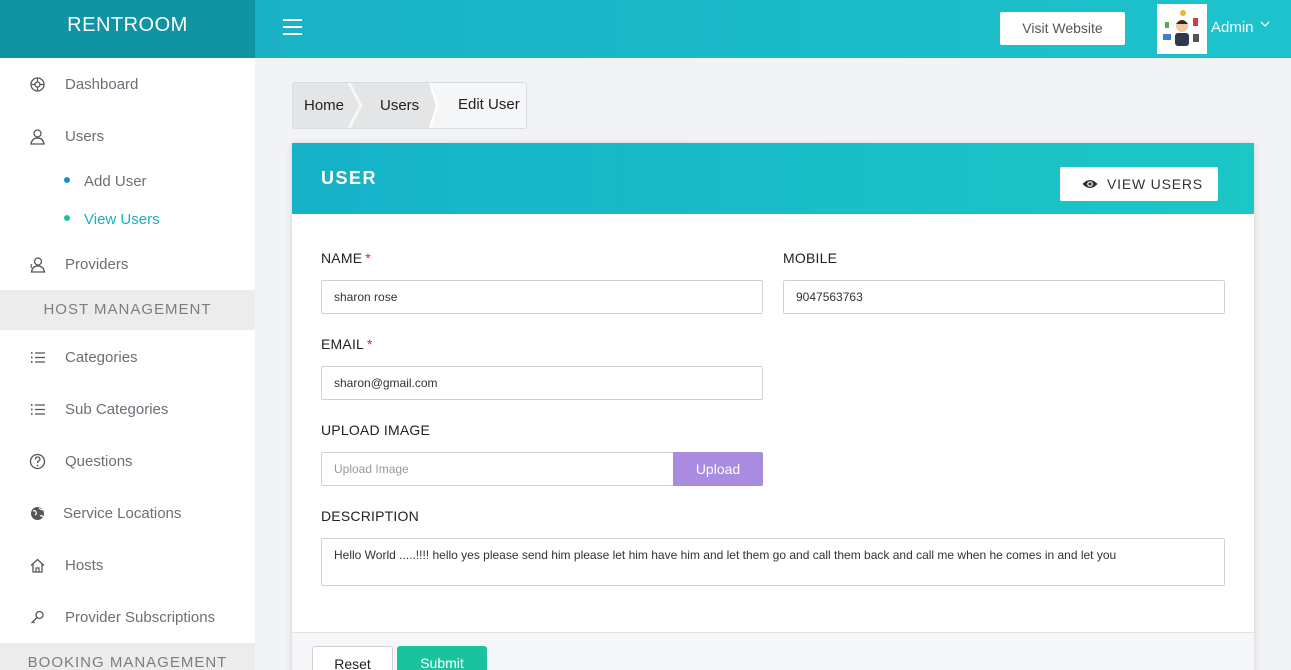 Image resolution: width=1291 pixels, height=670 pixels. I want to click on sidebar-item-users: Users, so click(127, 136).